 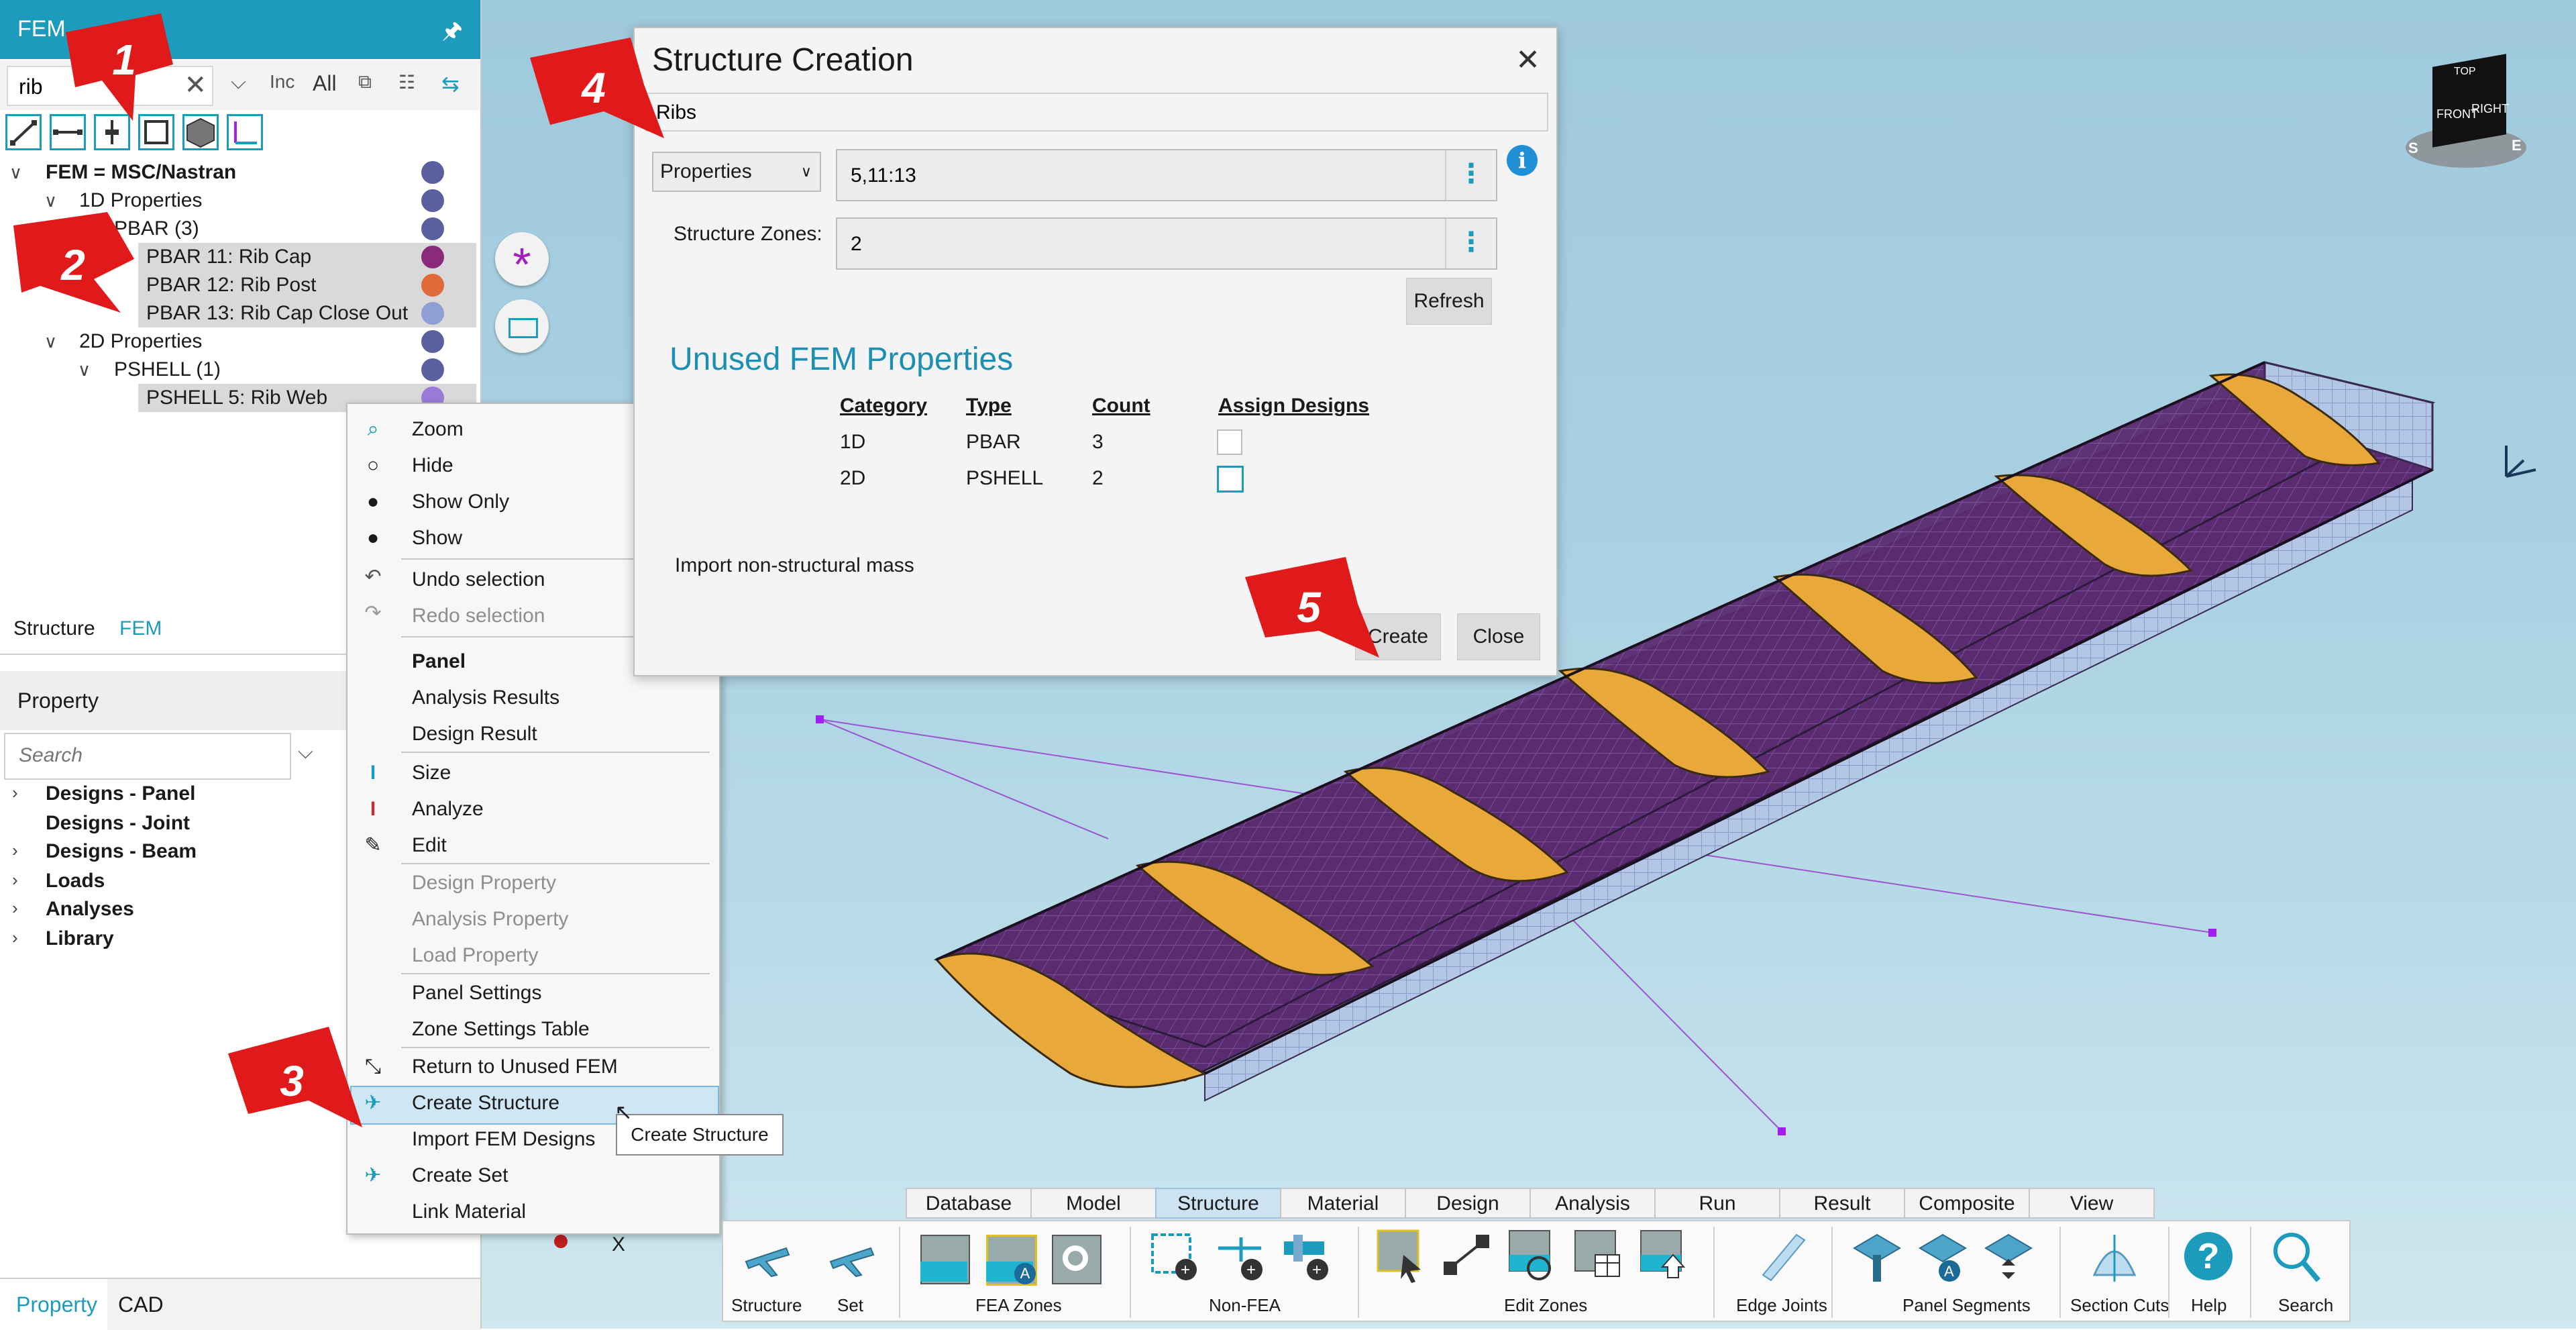 I want to click on window-tool-button, so click(x=522, y=326).